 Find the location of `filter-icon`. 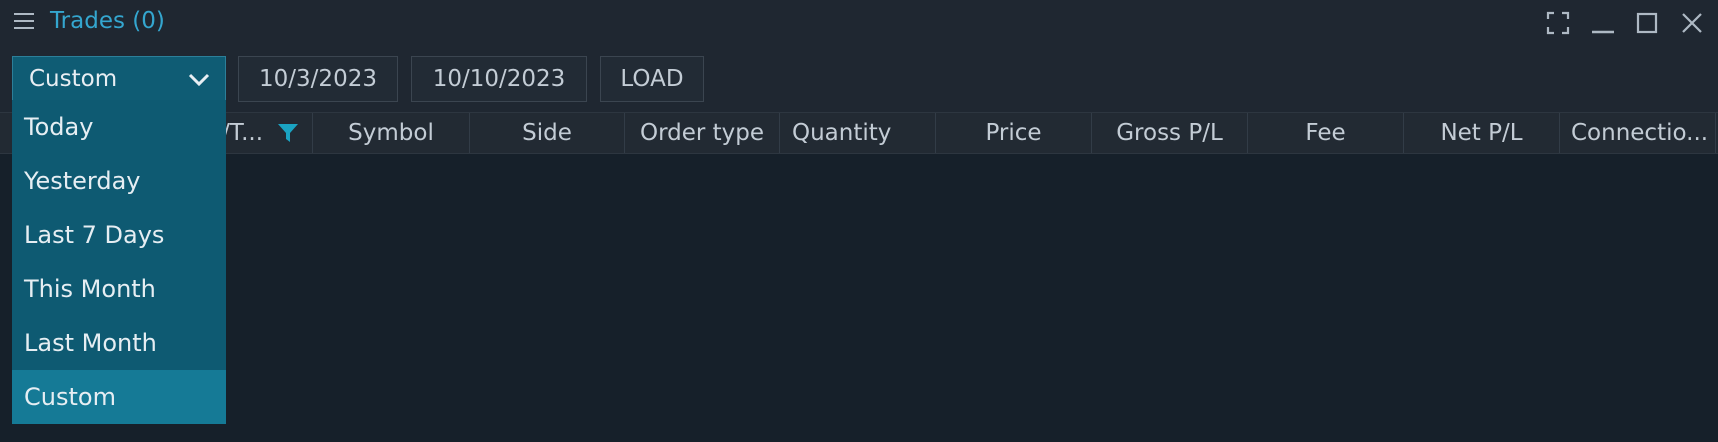

filter-icon is located at coordinates (288, 133).